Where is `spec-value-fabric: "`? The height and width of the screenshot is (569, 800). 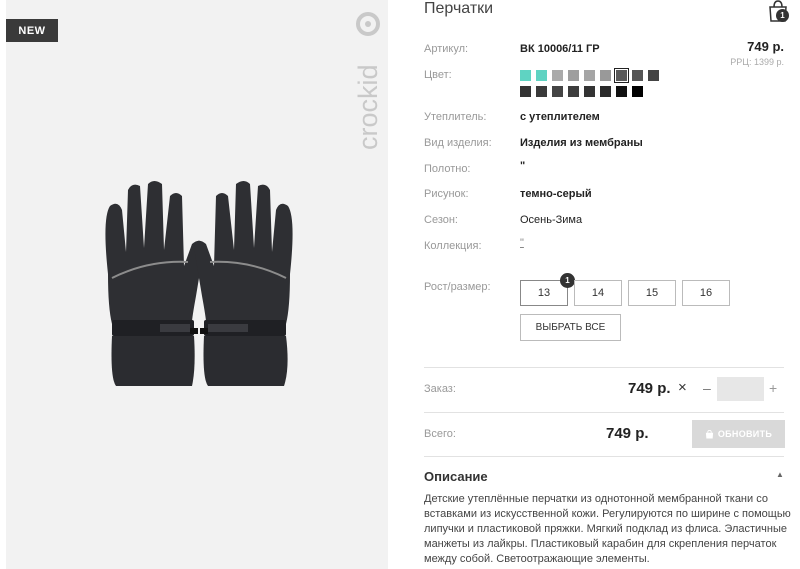
spec-value-fabric: " is located at coordinates (523, 166).